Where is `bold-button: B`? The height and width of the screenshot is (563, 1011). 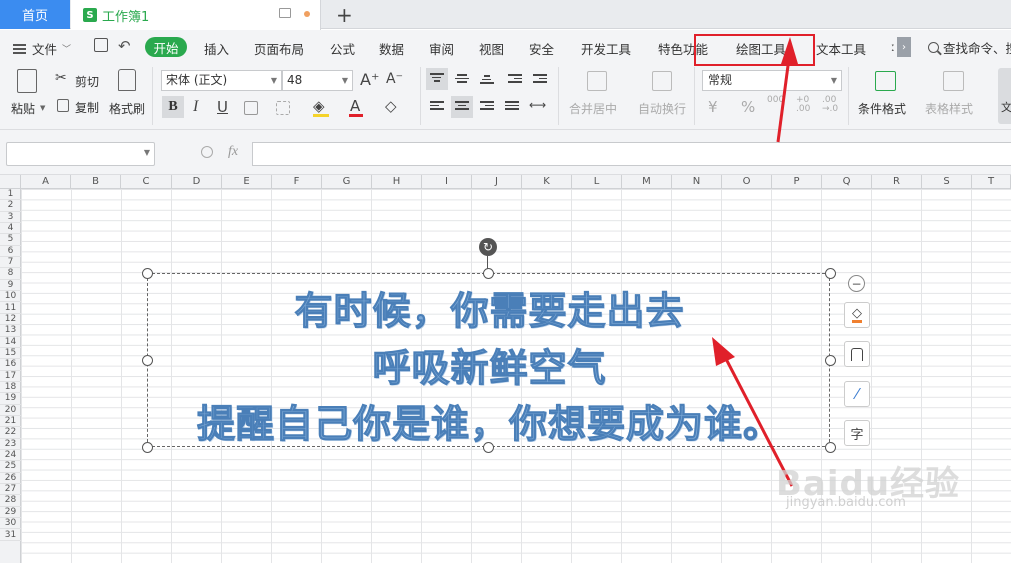 bold-button: B is located at coordinates (173, 107).